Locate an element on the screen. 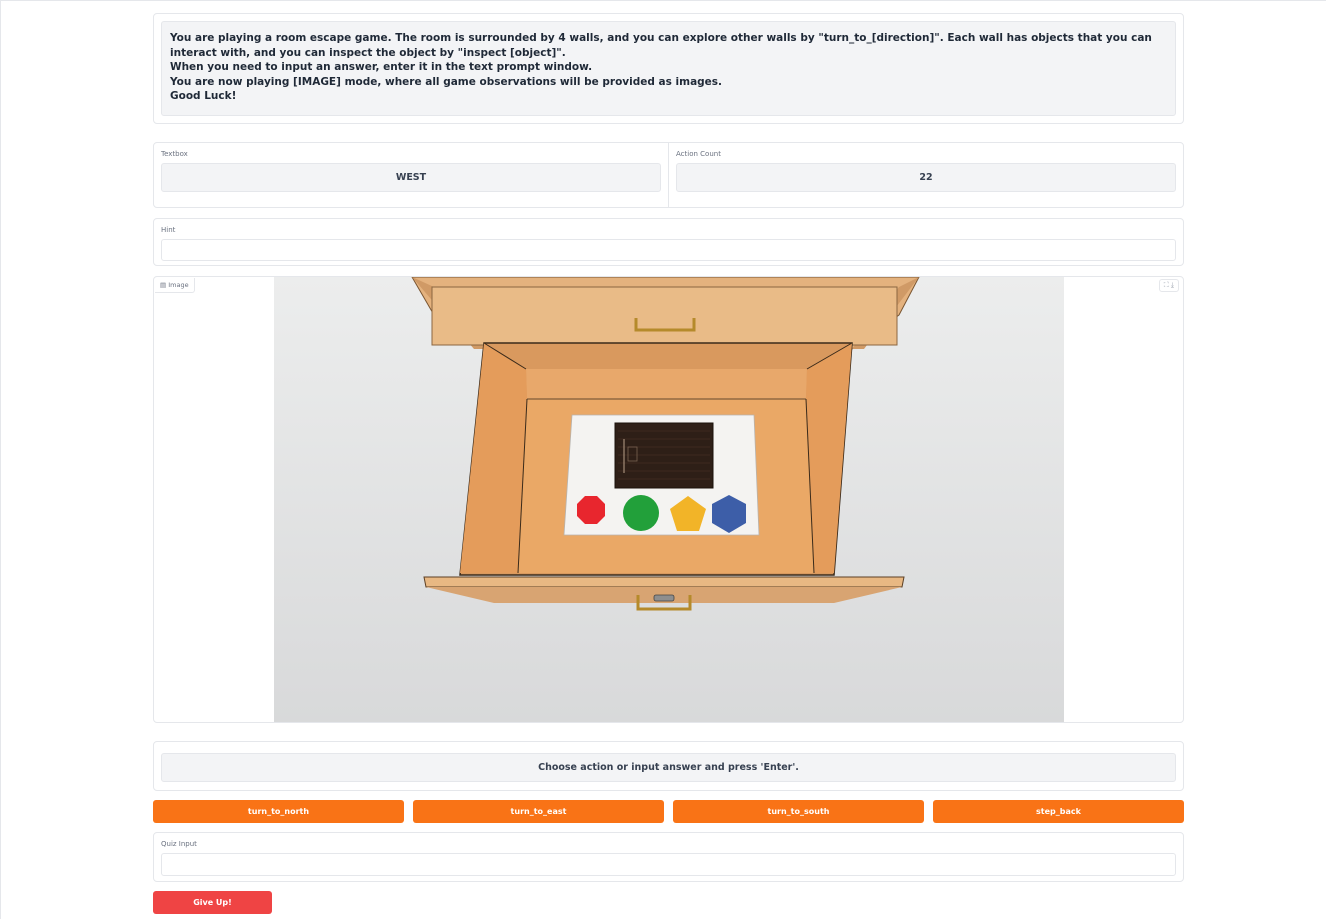 Image resolution: width=1326 pixels, height=919 pixels. action-count-label: Action Count is located at coordinates (698, 154).